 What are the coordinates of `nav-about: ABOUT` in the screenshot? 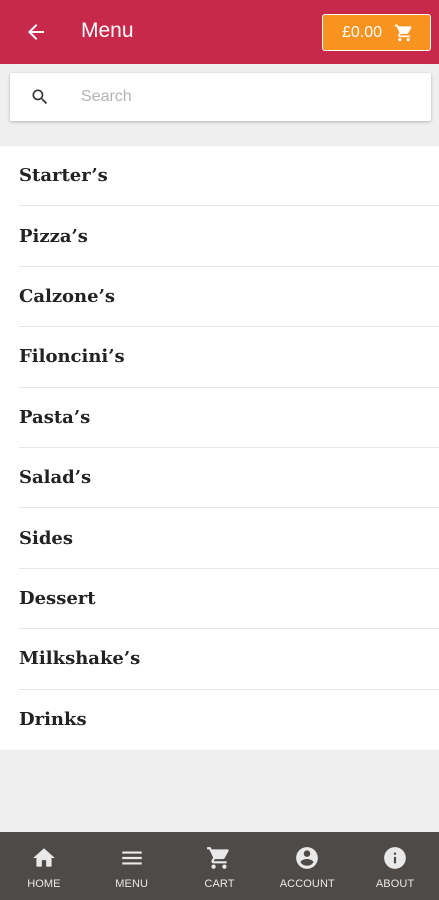 It's located at (395, 866).